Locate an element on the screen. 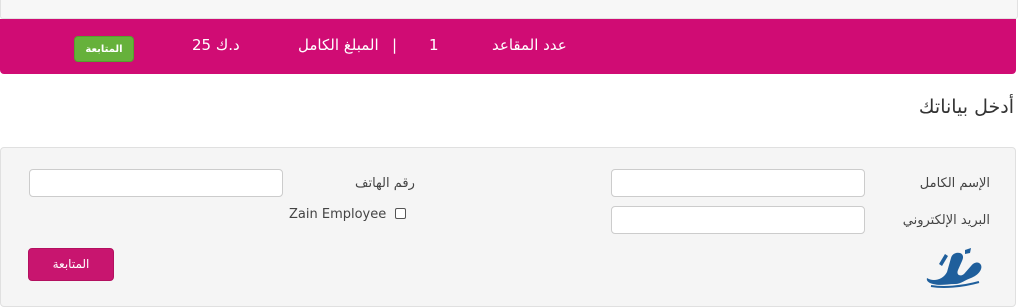 The image size is (1024, 307). email-input is located at coordinates (738, 220).